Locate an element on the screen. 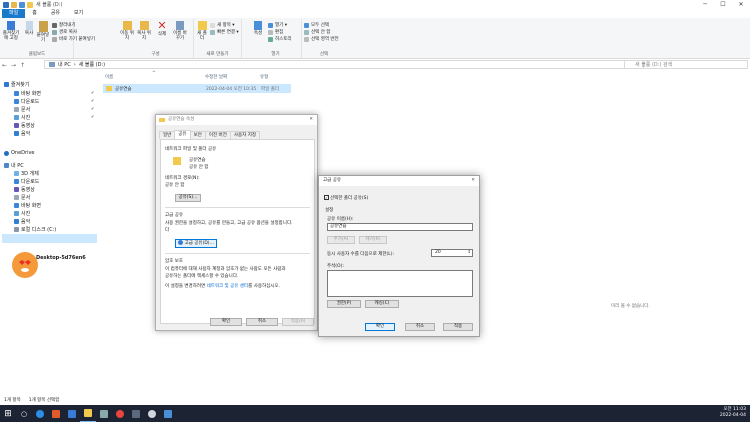  tab-security: 보안 is located at coordinates (197, 135).